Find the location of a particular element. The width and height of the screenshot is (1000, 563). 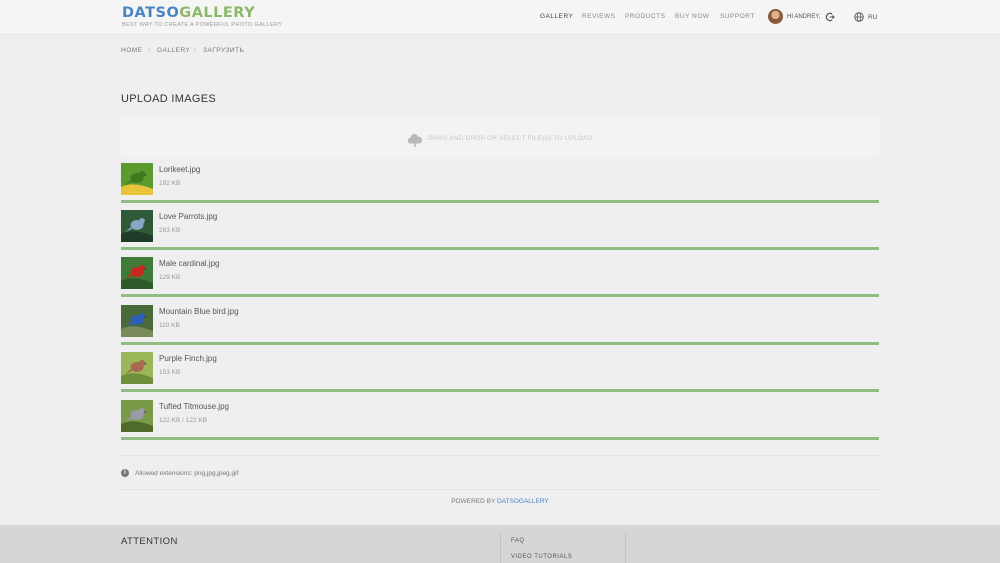

file-name: Purple Finch.jpg is located at coordinates (188, 358).